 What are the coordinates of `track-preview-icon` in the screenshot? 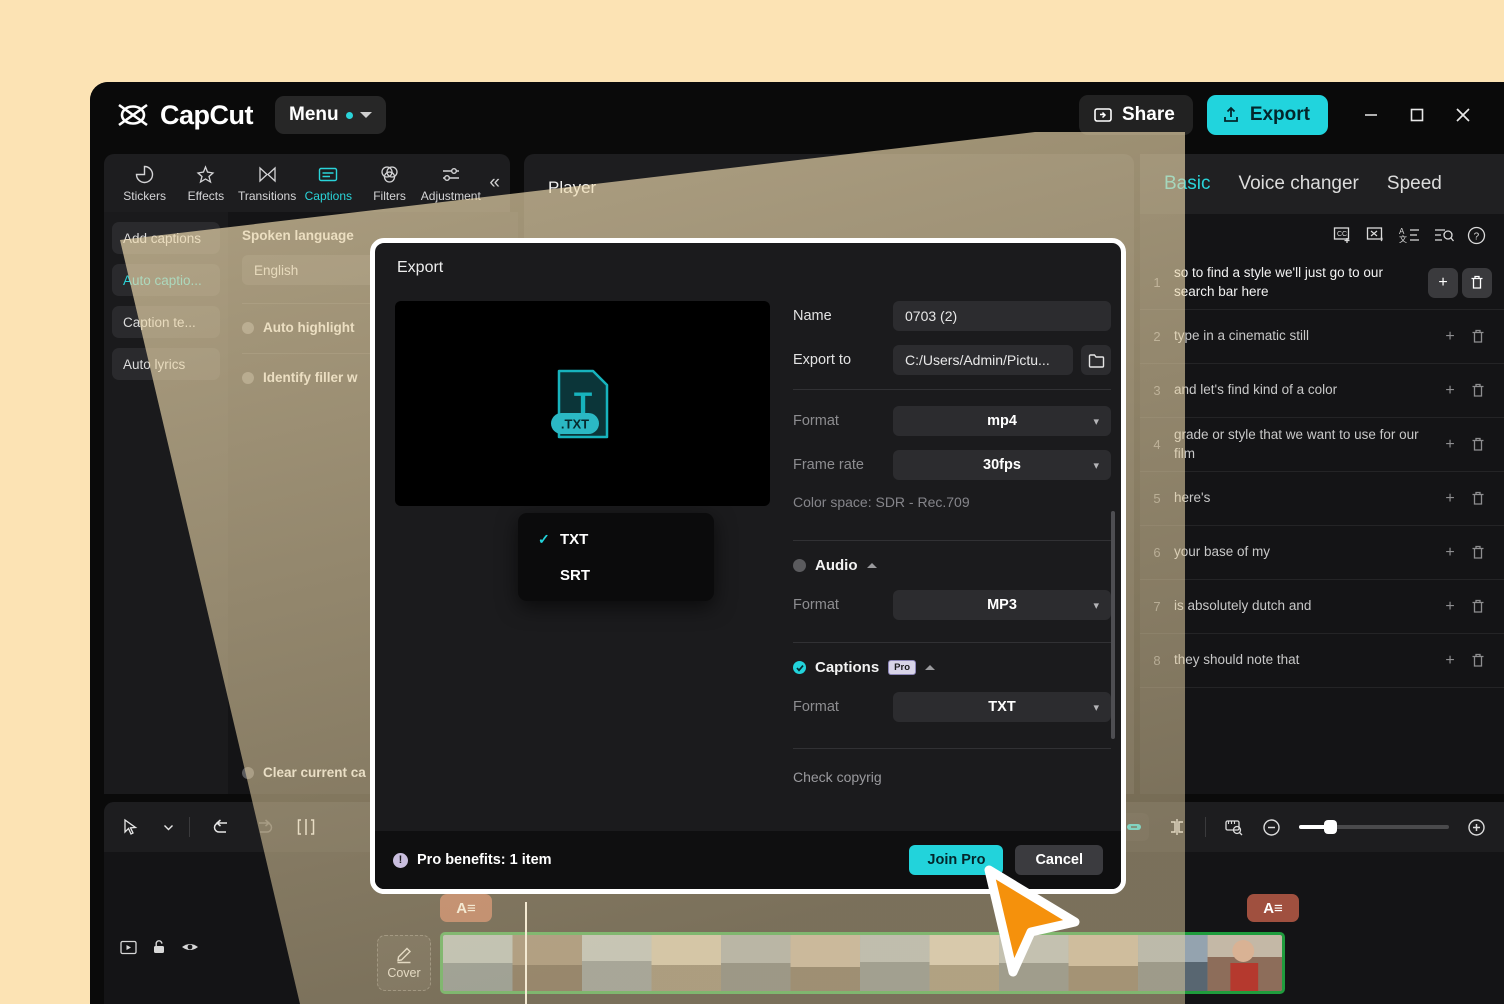 It's located at (128, 947).